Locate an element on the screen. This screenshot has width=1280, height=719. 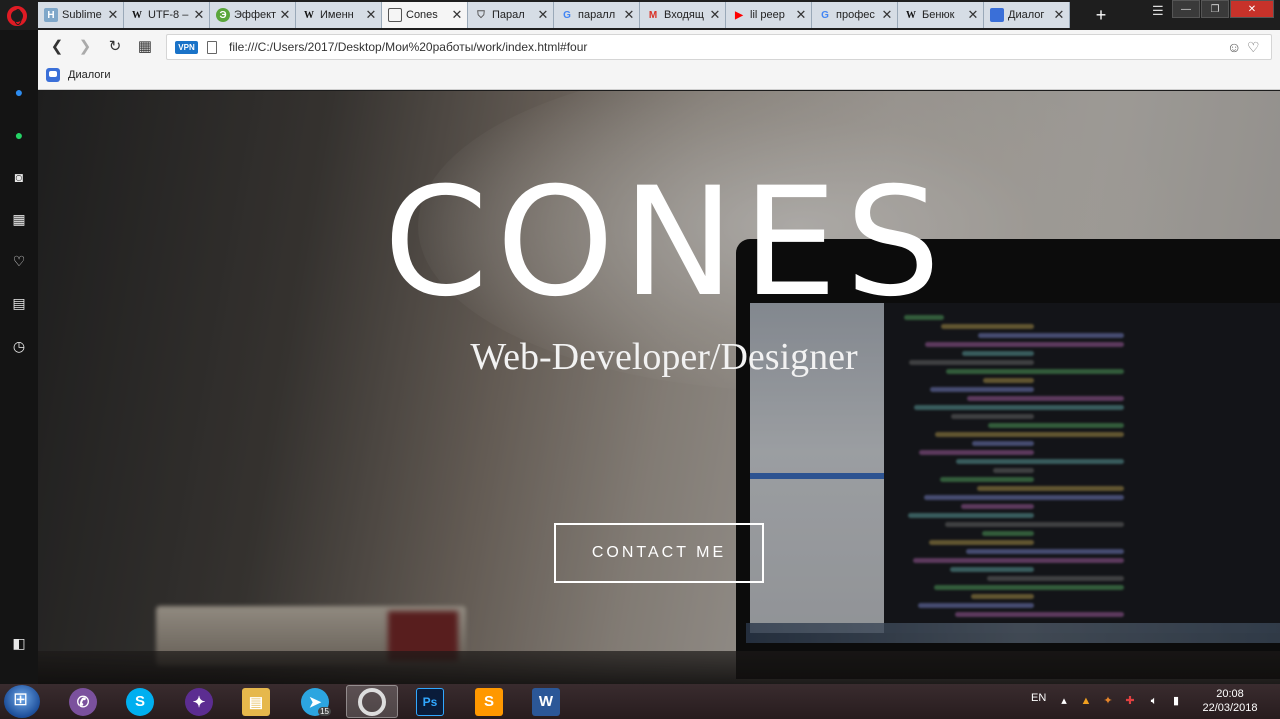
start-button is located at coordinates (22, 701).